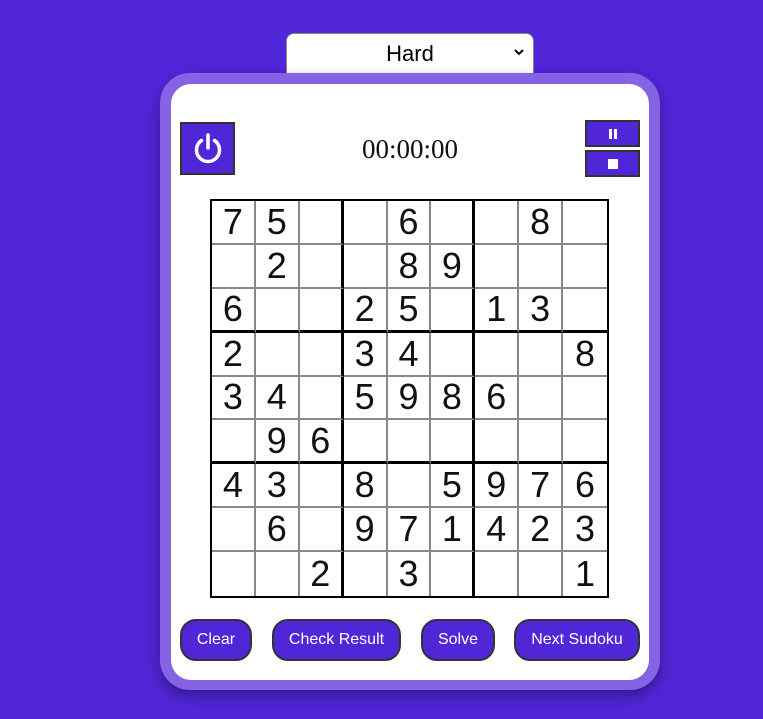 This screenshot has width=763, height=719. I want to click on stop-icon, so click(612, 163).